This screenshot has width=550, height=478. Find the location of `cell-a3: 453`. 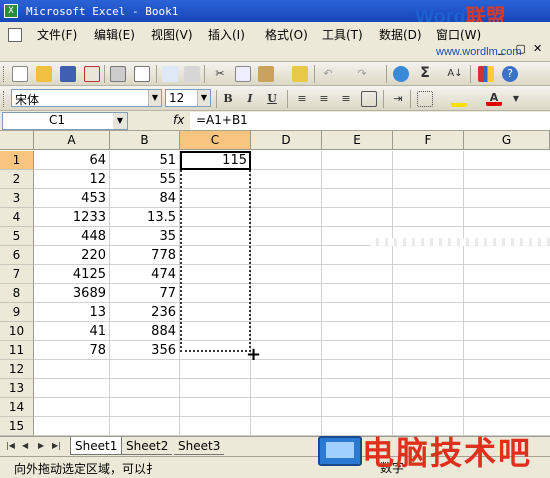

cell-a3: 453 is located at coordinates (71, 198).